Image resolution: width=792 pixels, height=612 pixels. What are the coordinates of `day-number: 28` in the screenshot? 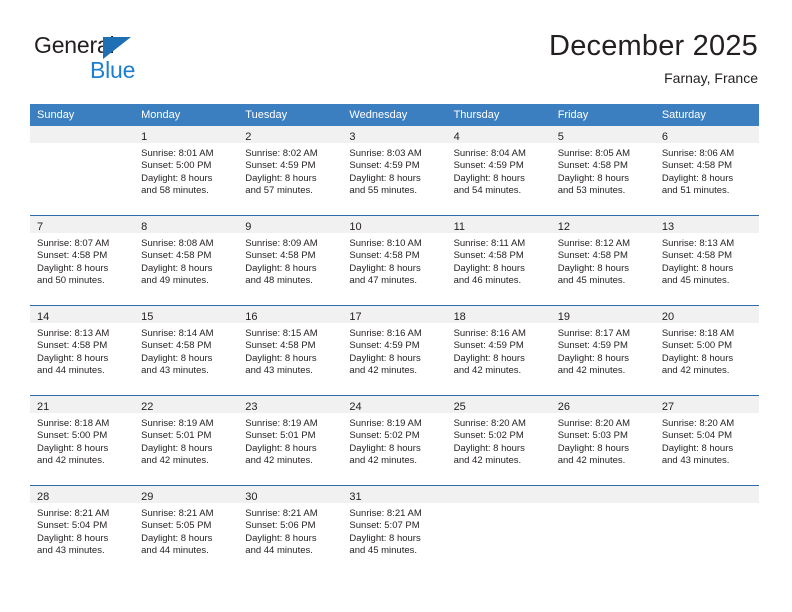 It's located at (43, 497).